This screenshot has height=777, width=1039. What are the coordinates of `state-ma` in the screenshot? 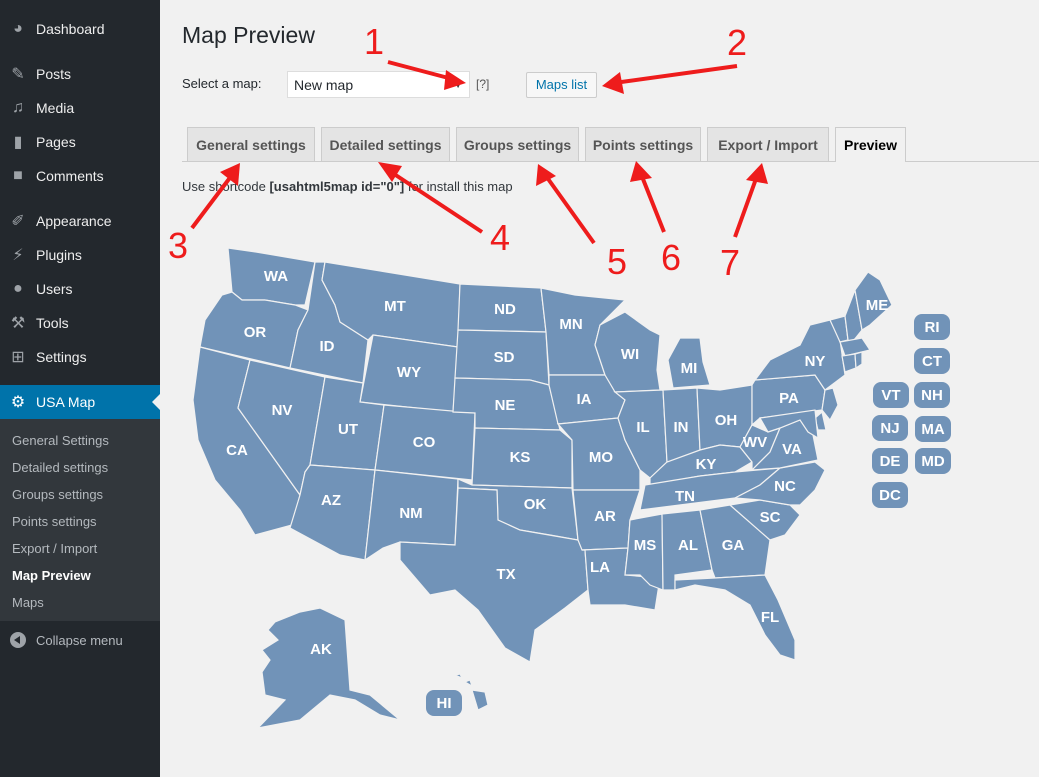 It's located at (855, 347).